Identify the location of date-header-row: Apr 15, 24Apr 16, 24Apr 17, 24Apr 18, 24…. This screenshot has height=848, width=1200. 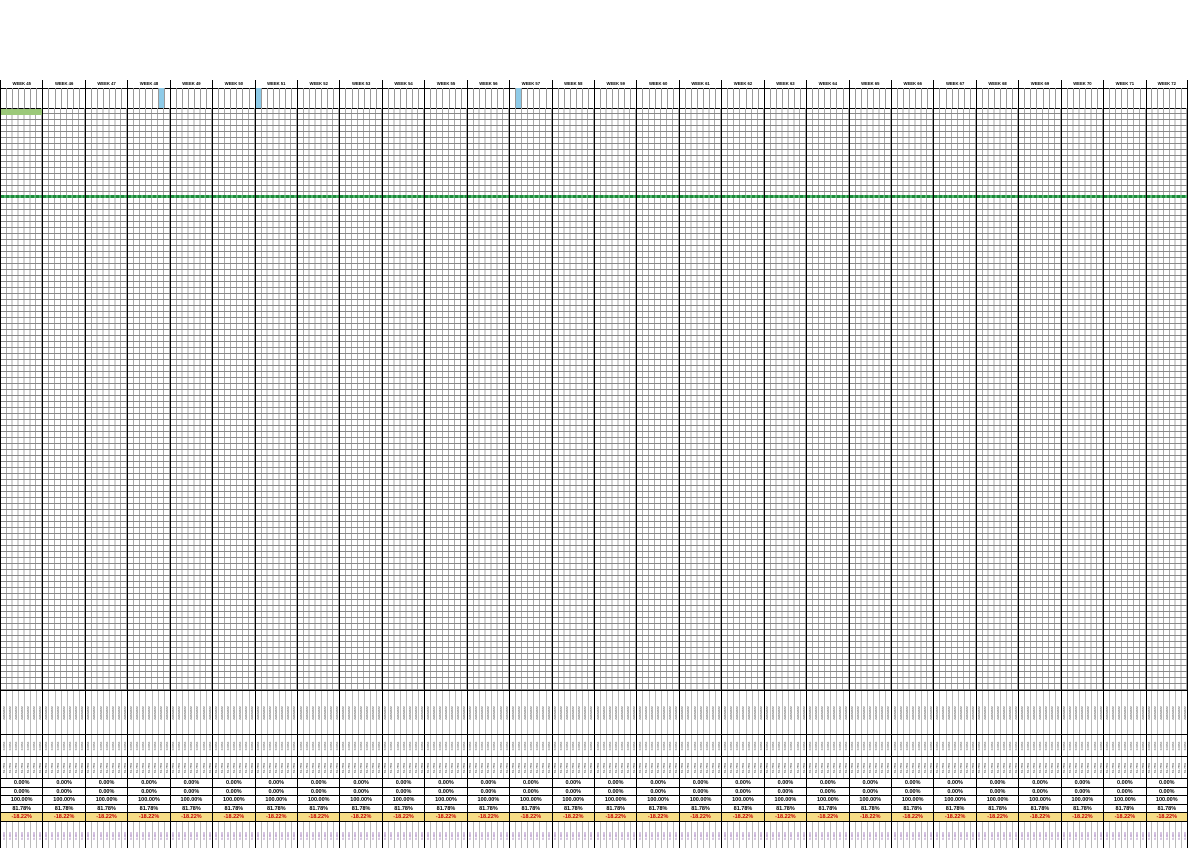
(149, 98).